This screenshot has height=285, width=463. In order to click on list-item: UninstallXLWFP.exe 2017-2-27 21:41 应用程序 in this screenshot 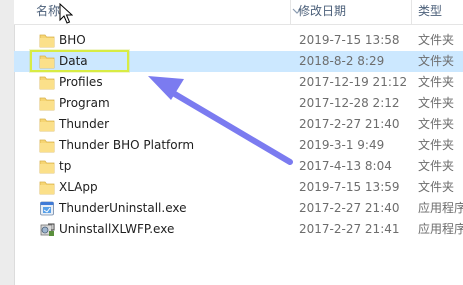, I will do `click(238, 229)`.